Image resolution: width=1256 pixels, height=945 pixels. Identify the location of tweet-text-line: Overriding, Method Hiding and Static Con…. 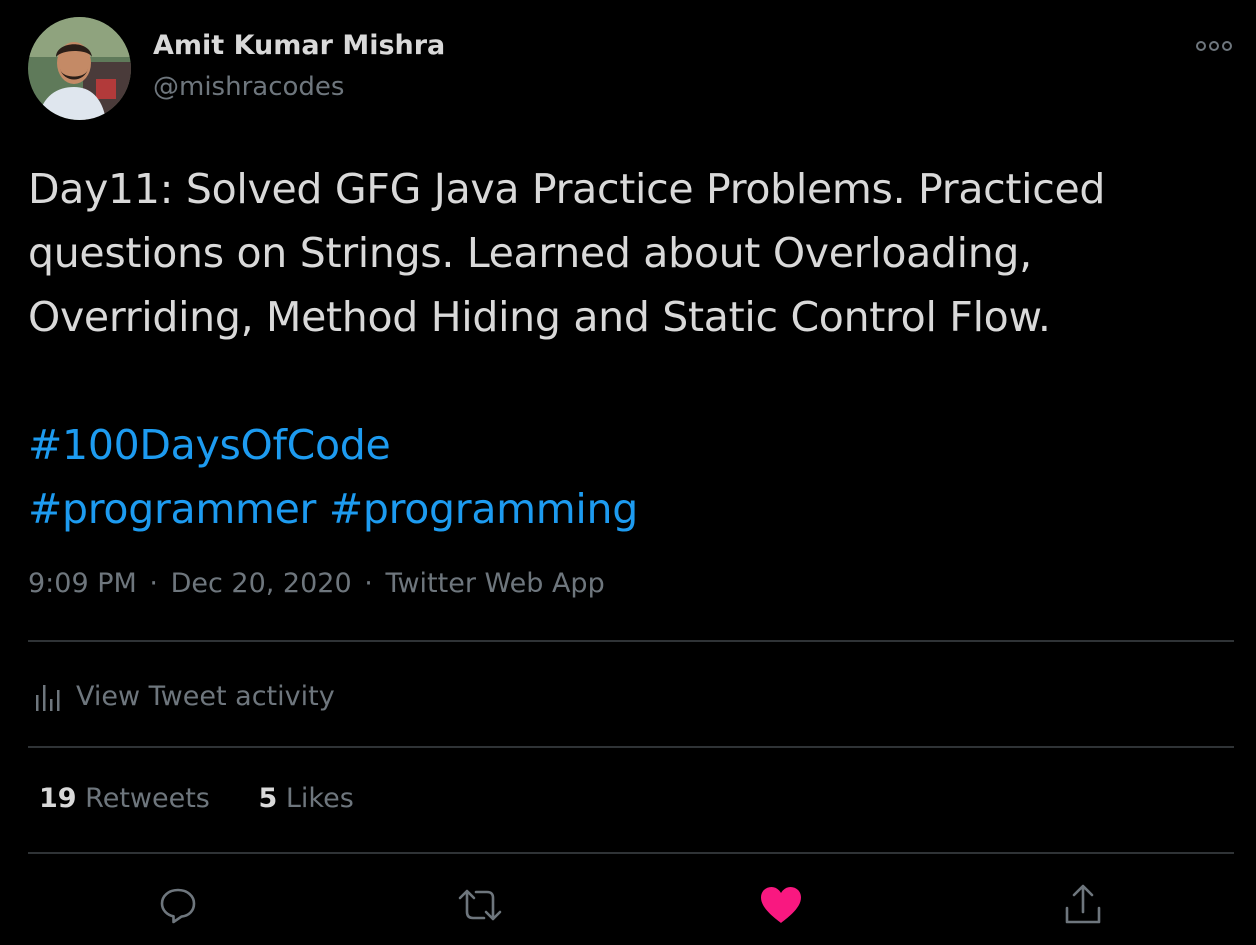
(539, 317).